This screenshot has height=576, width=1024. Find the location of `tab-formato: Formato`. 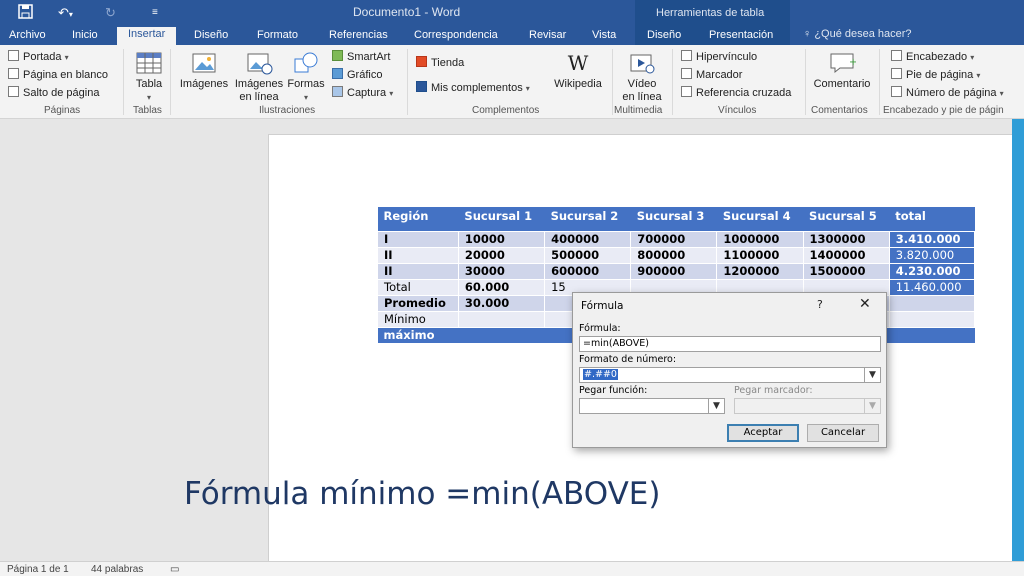

tab-formato: Formato is located at coordinates (277, 36).